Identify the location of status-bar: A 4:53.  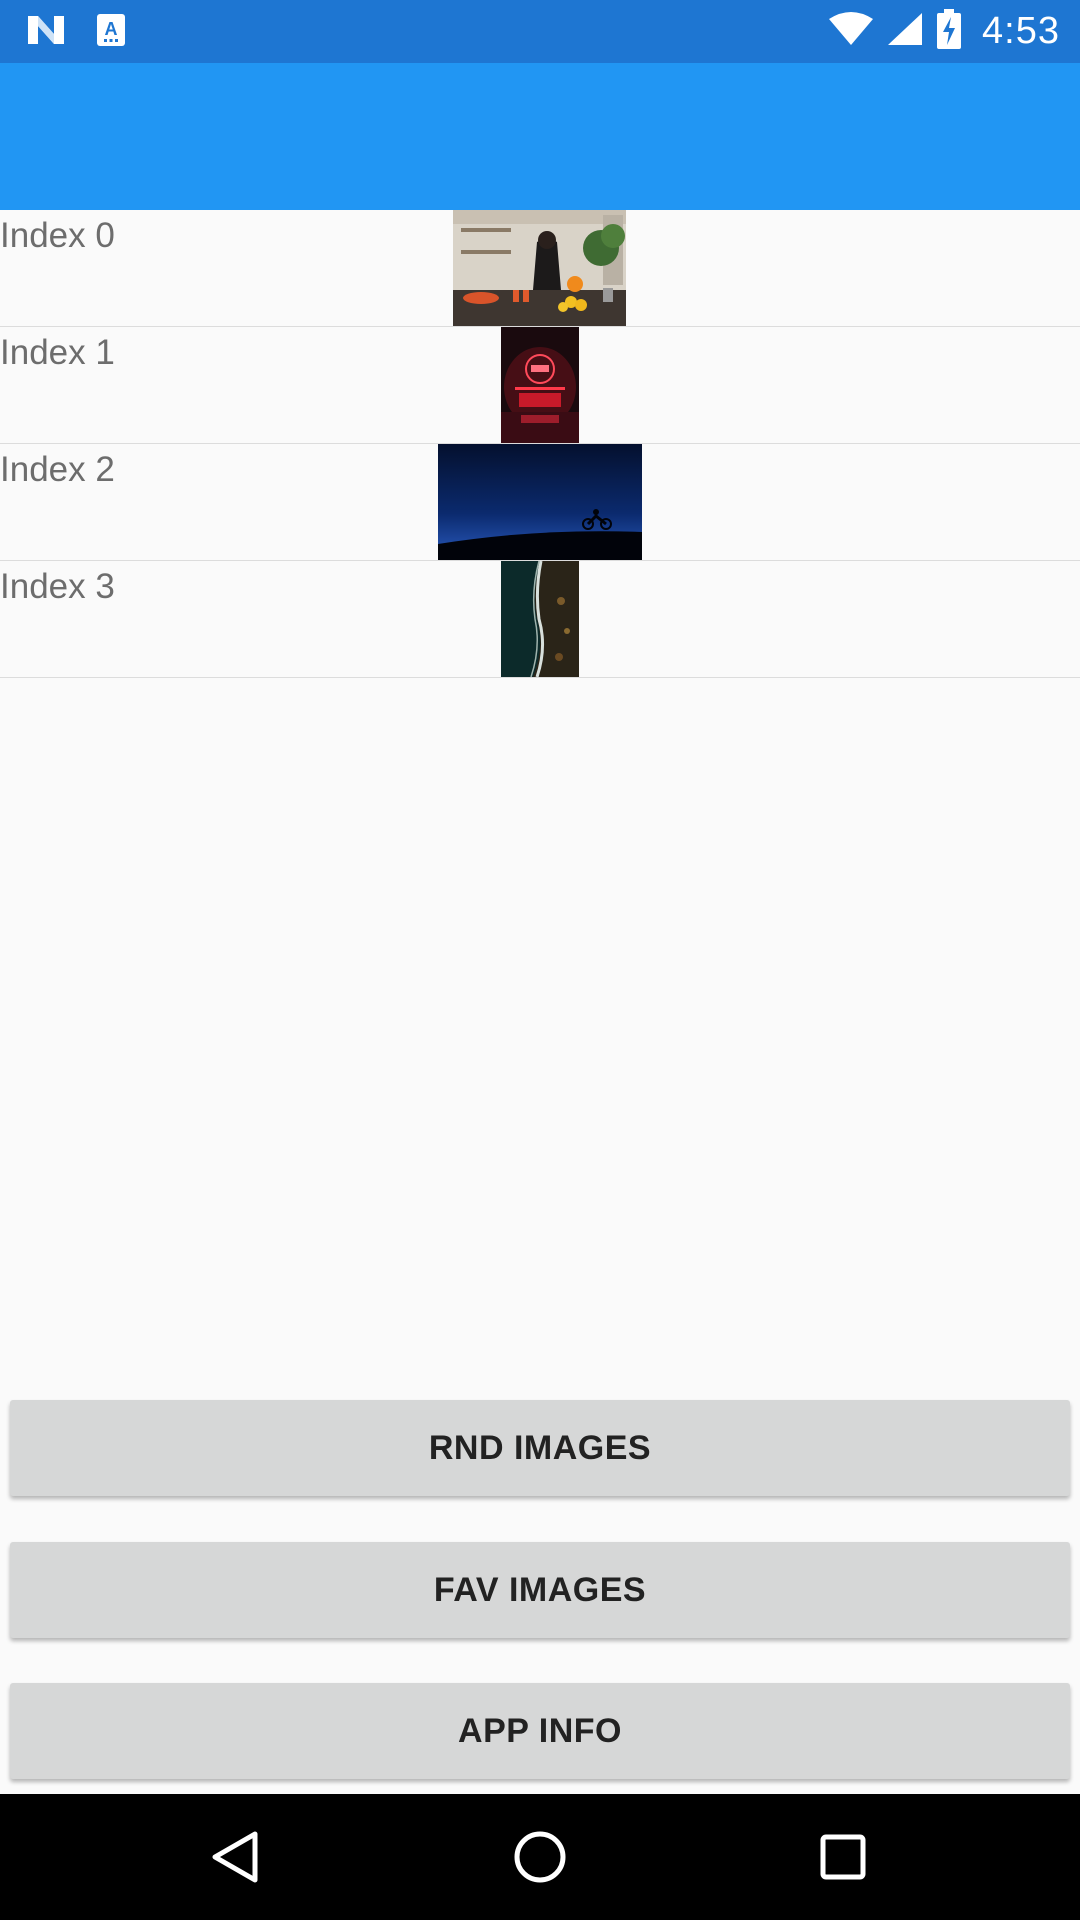
(540, 31).